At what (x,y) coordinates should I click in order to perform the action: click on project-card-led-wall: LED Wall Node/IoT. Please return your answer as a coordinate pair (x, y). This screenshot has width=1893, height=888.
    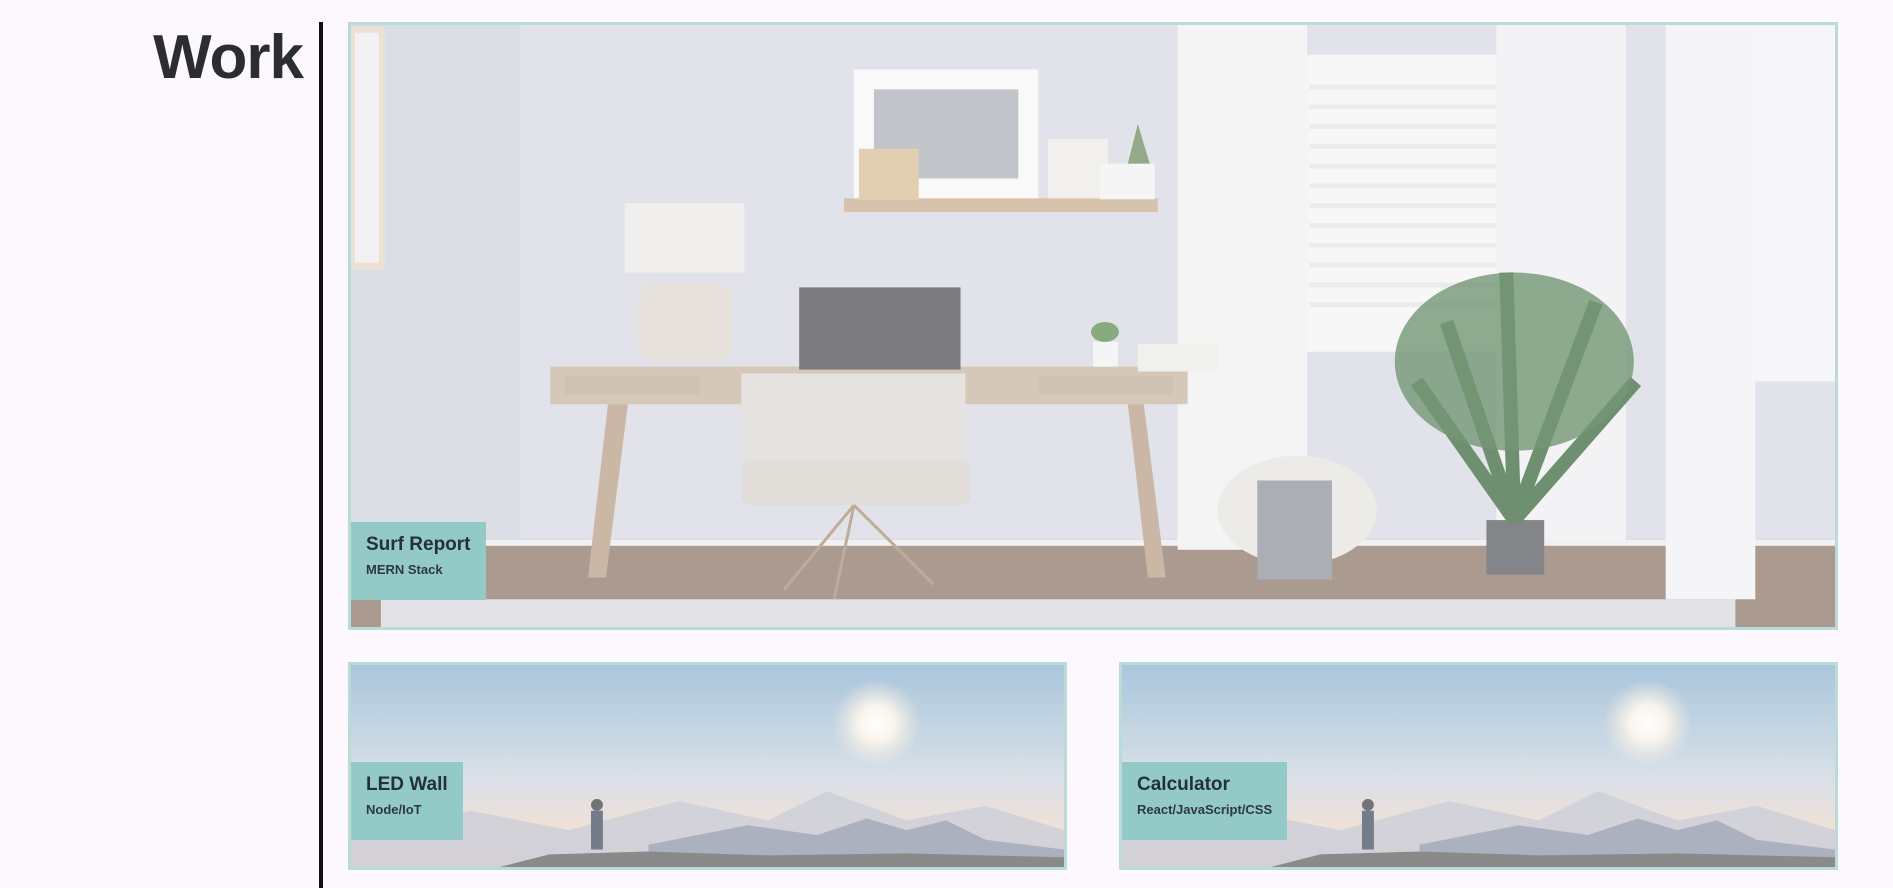
    Looking at the image, I should click on (707, 766).